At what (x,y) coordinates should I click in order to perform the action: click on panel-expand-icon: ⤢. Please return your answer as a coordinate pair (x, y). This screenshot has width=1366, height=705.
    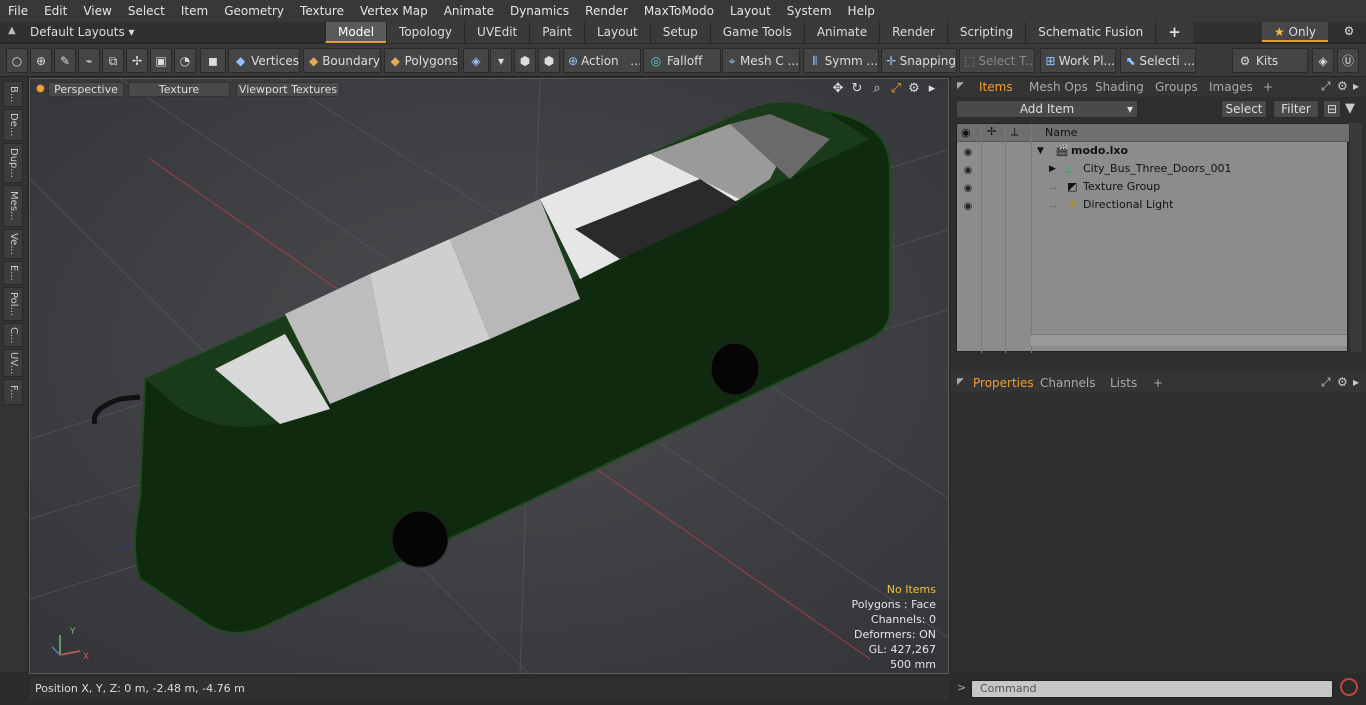
    Looking at the image, I should click on (1326, 86).